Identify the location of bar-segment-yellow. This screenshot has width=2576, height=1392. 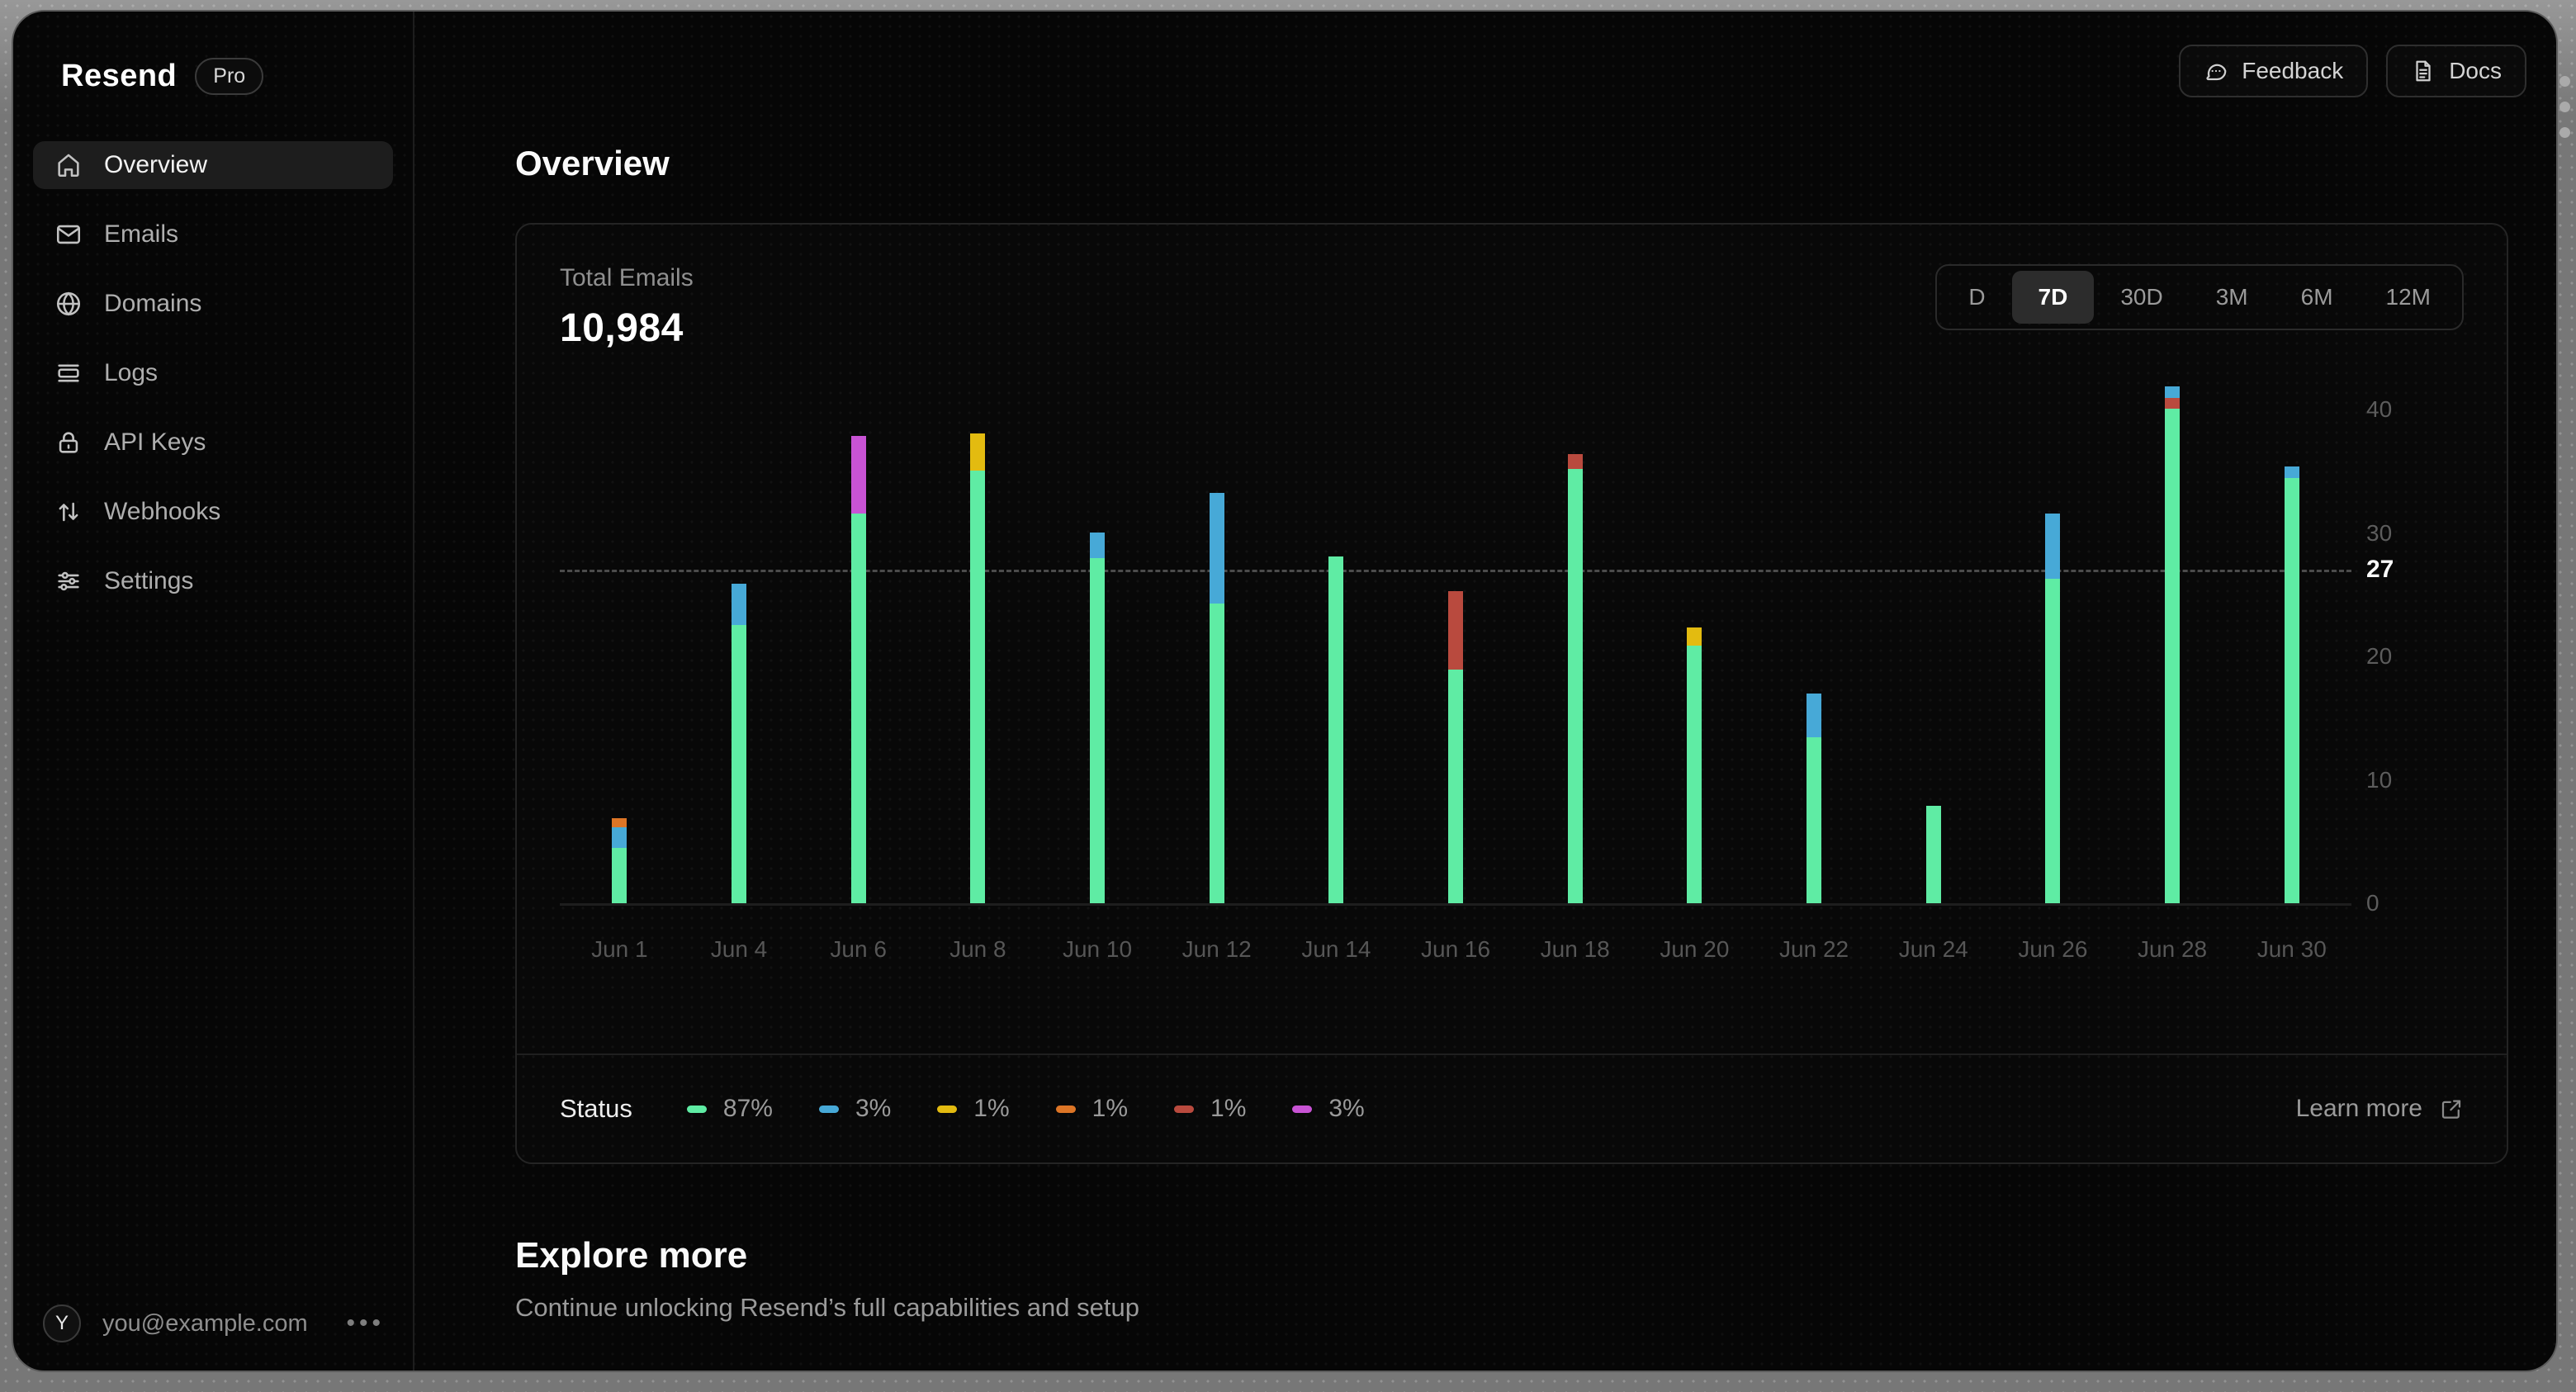
(1694, 636).